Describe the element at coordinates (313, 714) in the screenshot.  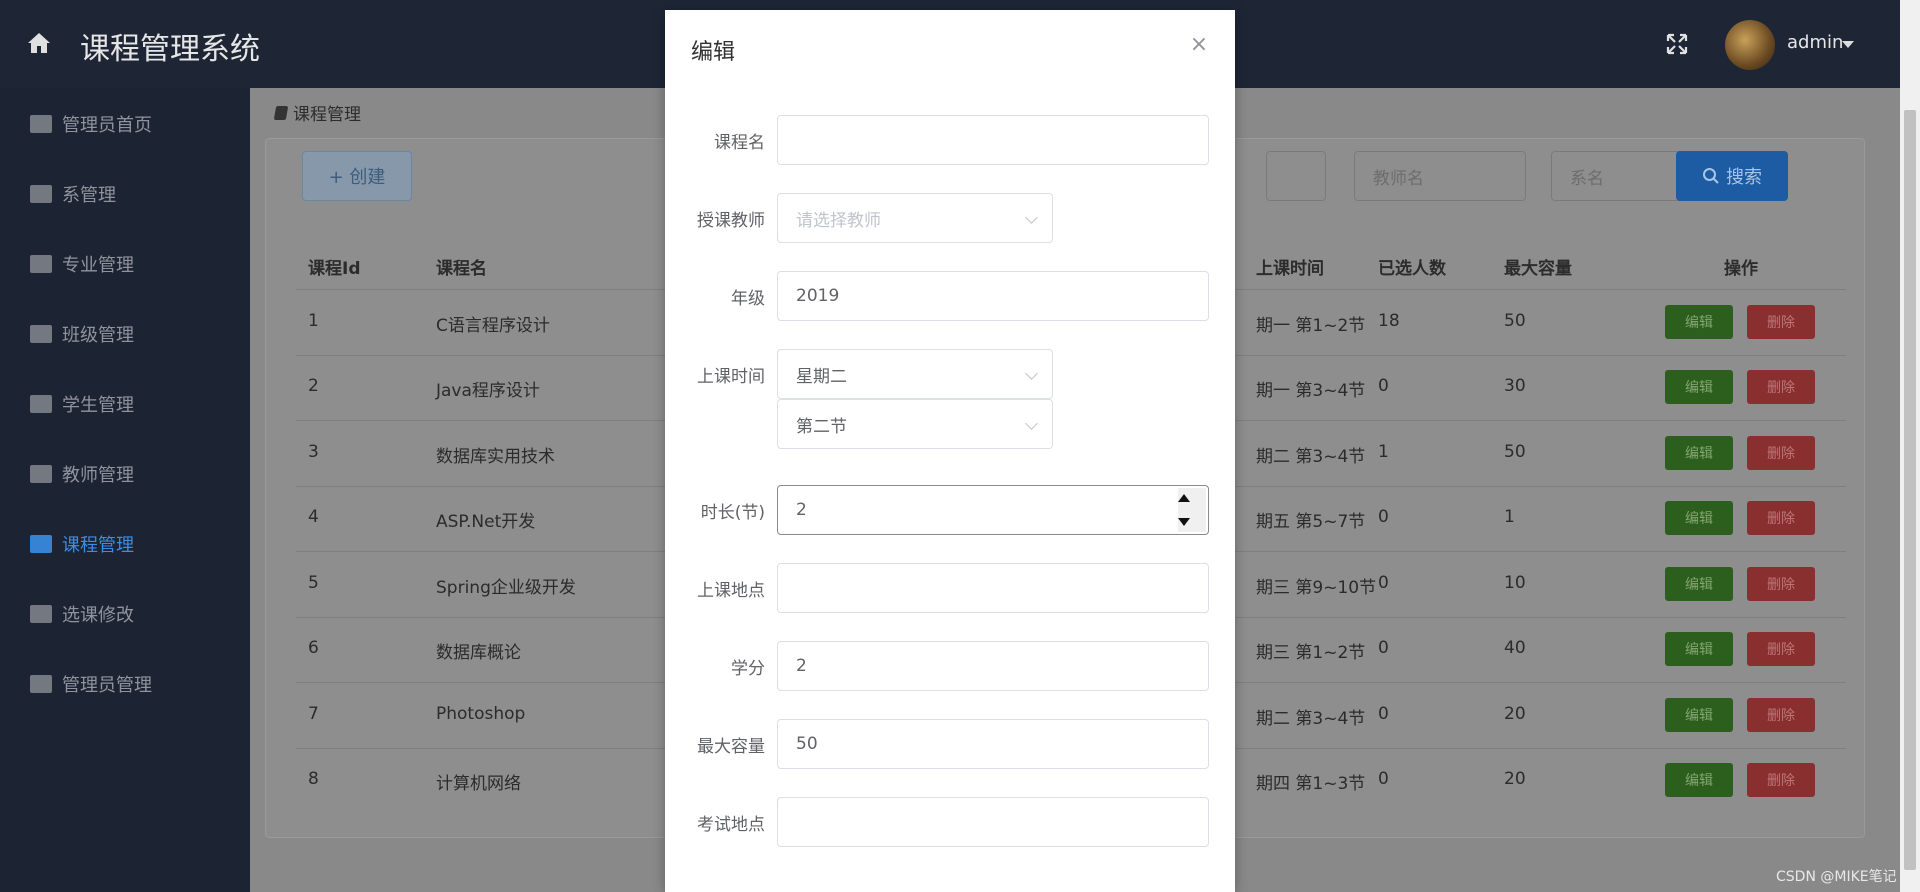
I see `cell-id: 7` at that location.